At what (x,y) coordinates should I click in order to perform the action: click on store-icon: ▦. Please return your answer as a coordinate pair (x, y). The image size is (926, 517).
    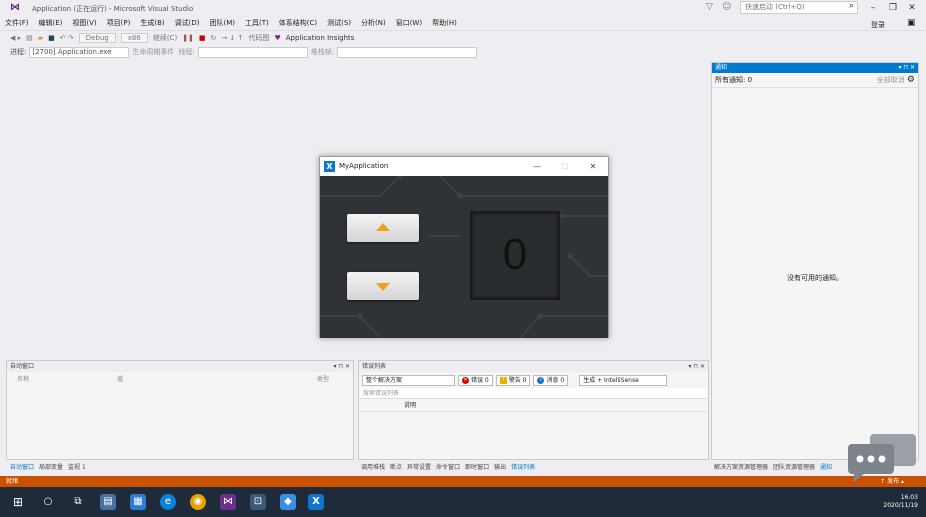
    Looking at the image, I should click on (138, 502).